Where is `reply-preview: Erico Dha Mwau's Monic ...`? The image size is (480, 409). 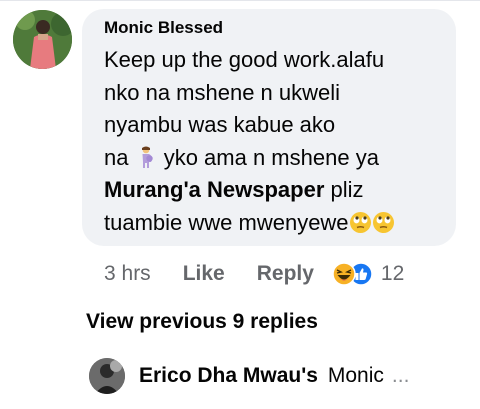 reply-preview: Erico Dha Mwau's Monic ... is located at coordinates (249, 376).